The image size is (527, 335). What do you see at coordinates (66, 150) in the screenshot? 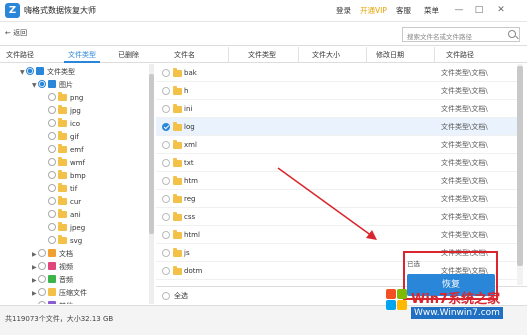
I see `tree-item-emf: emf` at bounding box center [66, 150].